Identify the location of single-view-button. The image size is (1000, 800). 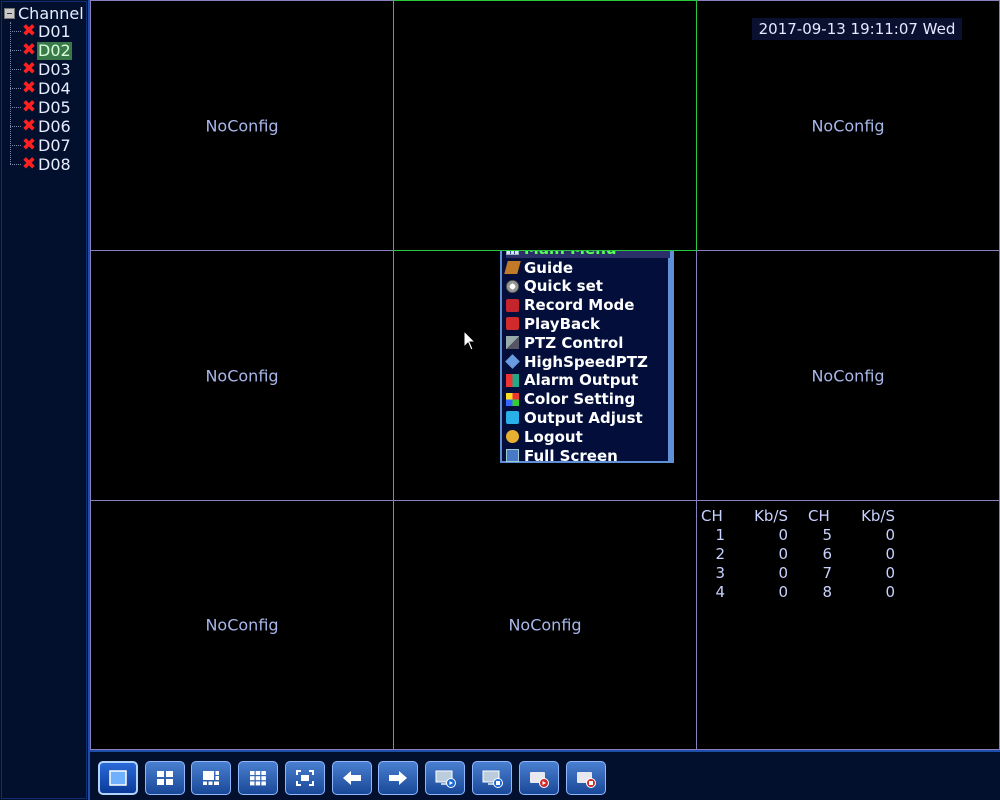
(118, 778).